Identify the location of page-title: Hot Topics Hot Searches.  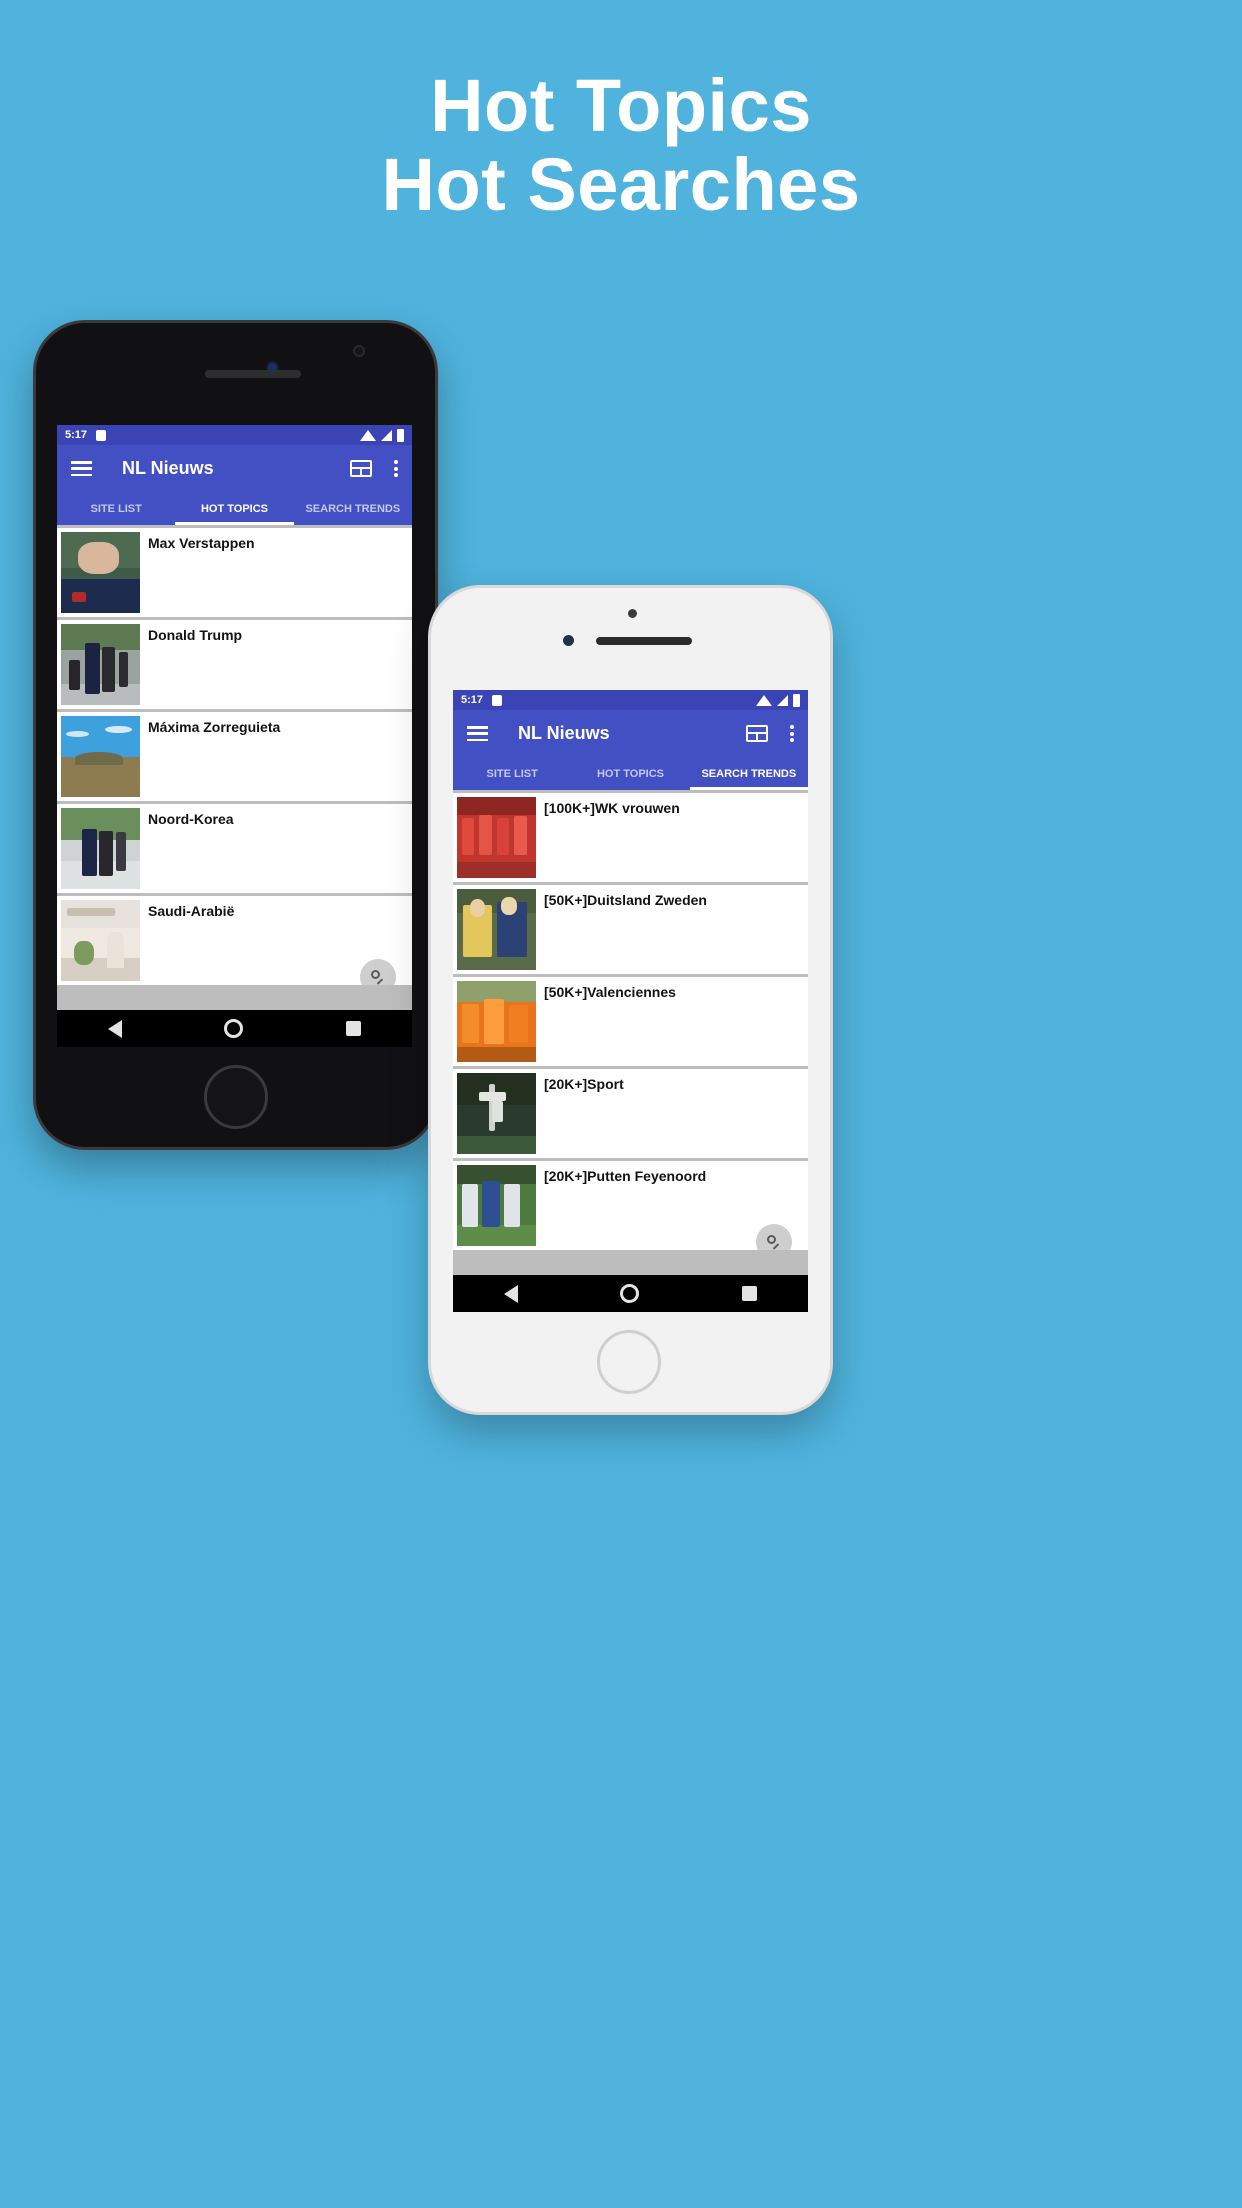
(621, 145).